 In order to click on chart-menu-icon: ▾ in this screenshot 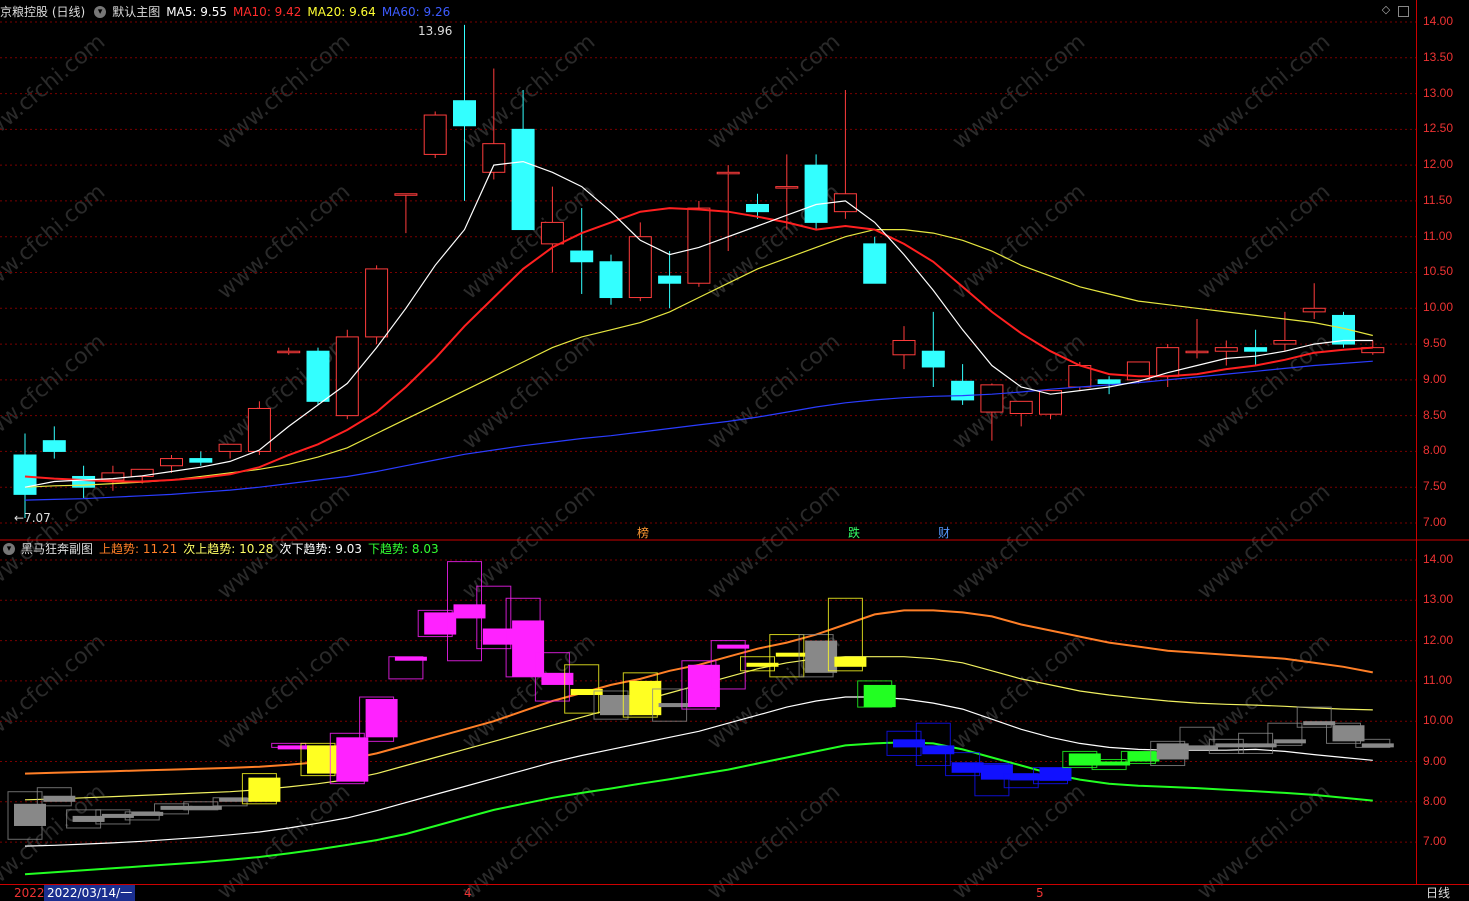, I will do `click(100, 12)`.